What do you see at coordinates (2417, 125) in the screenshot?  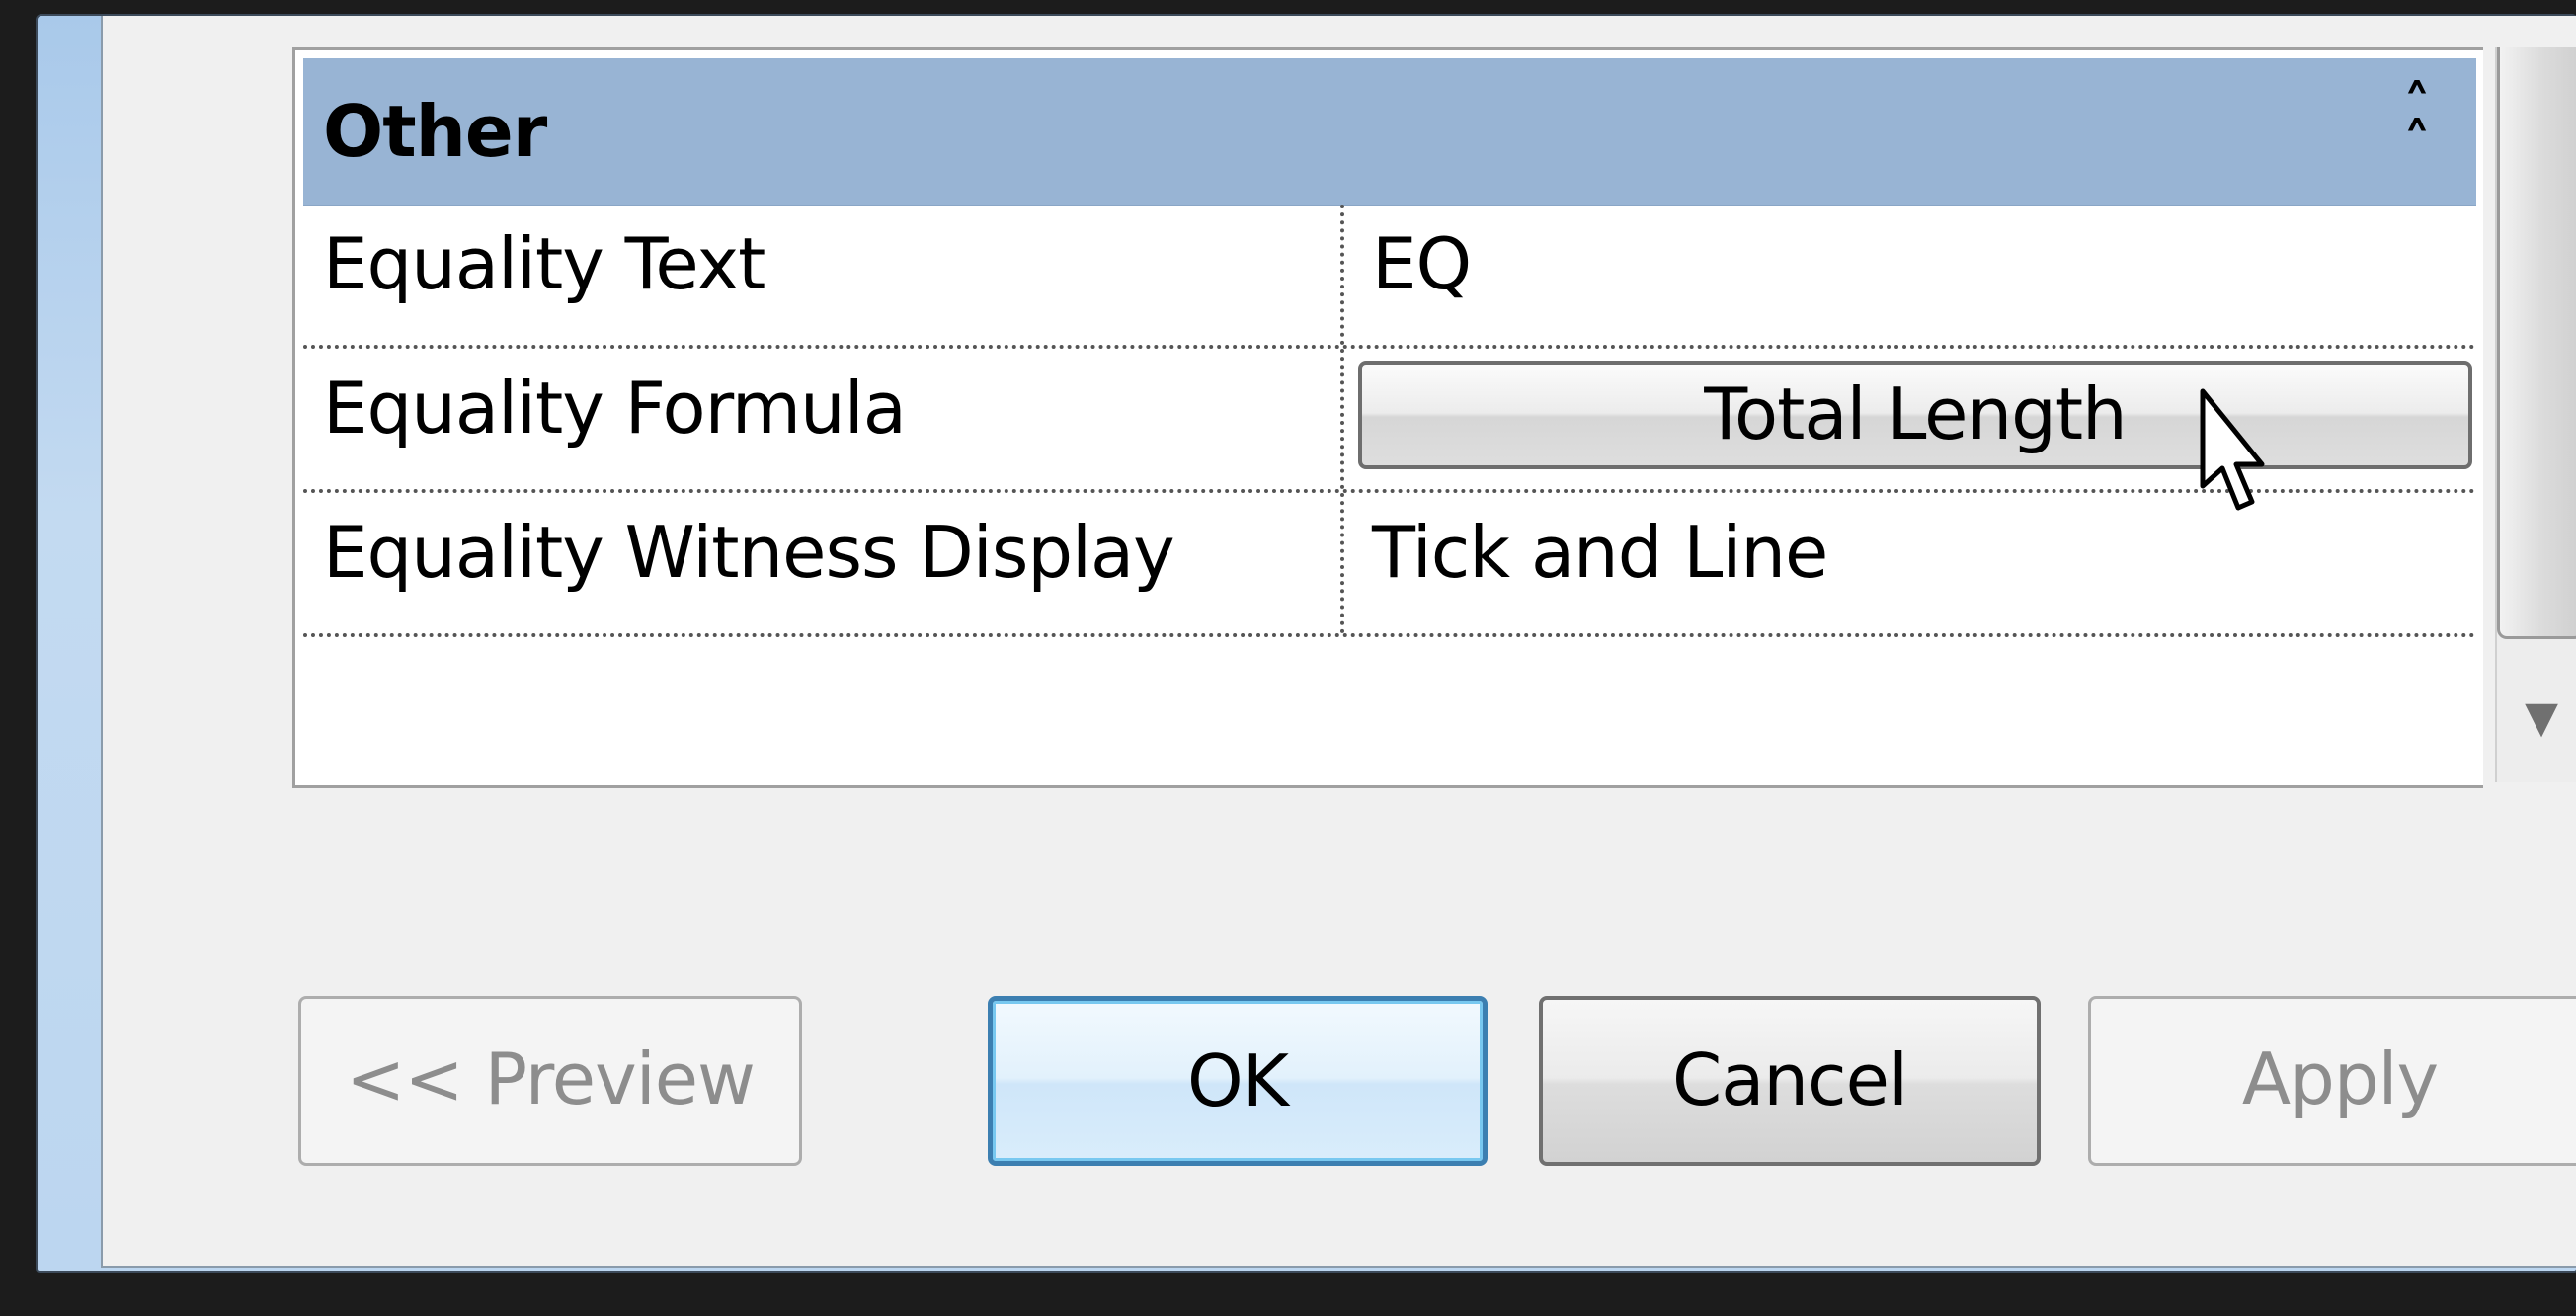 I see `collapse-chevrons-icon: ˄ ˄` at bounding box center [2417, 125].